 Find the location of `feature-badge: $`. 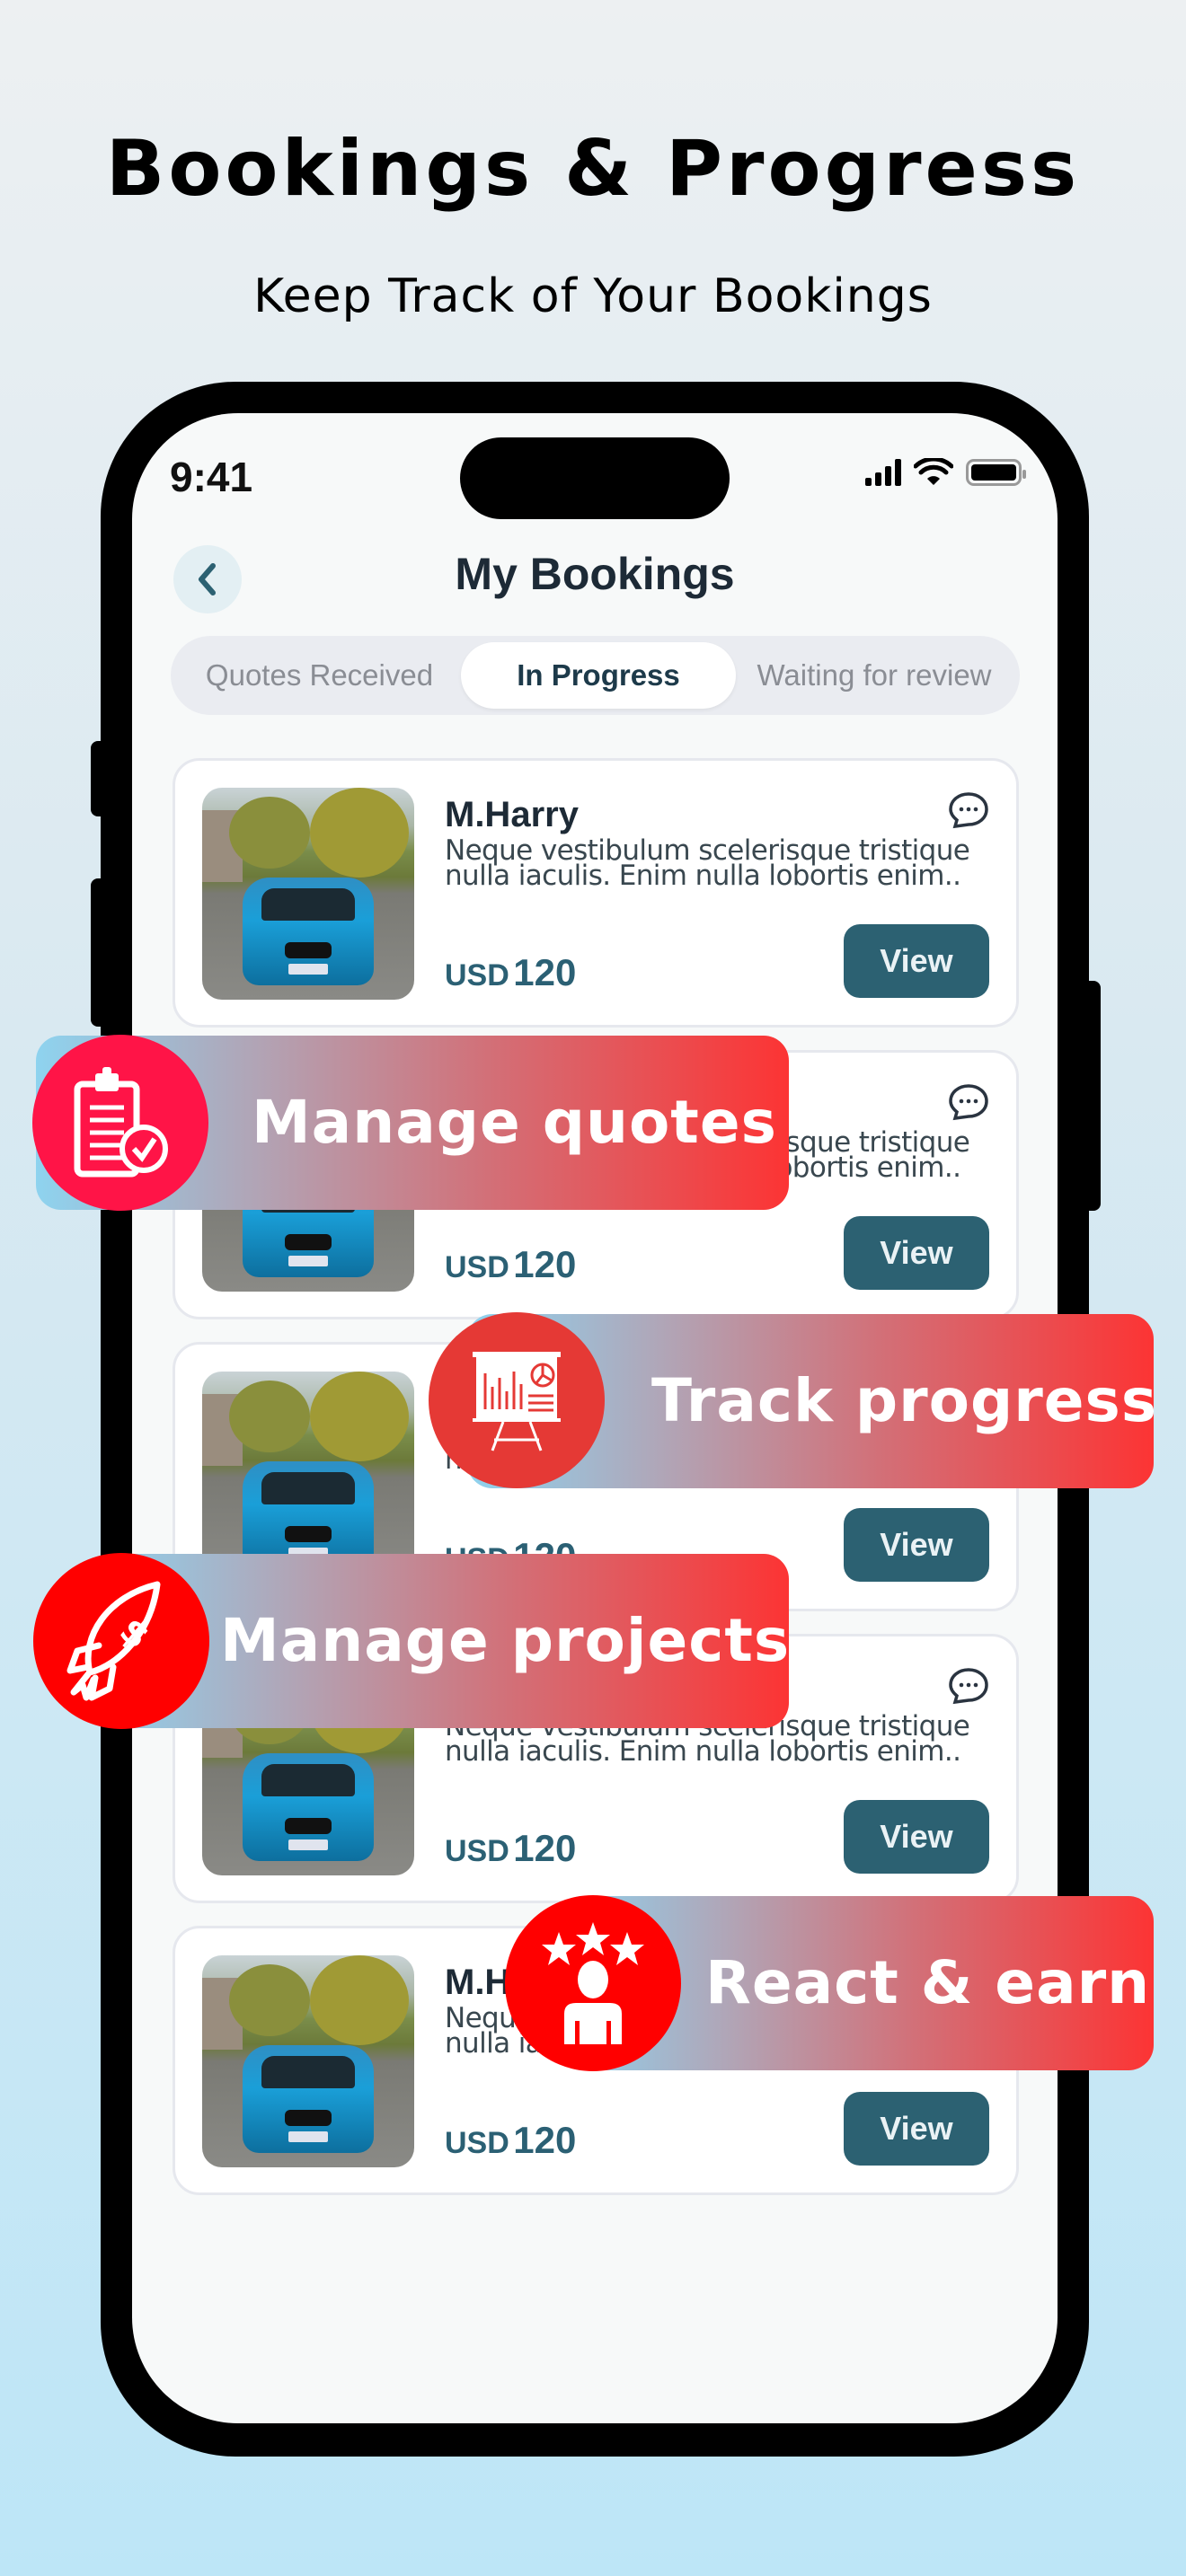

feature-badge: $ is located at coordinates (121, 1641).